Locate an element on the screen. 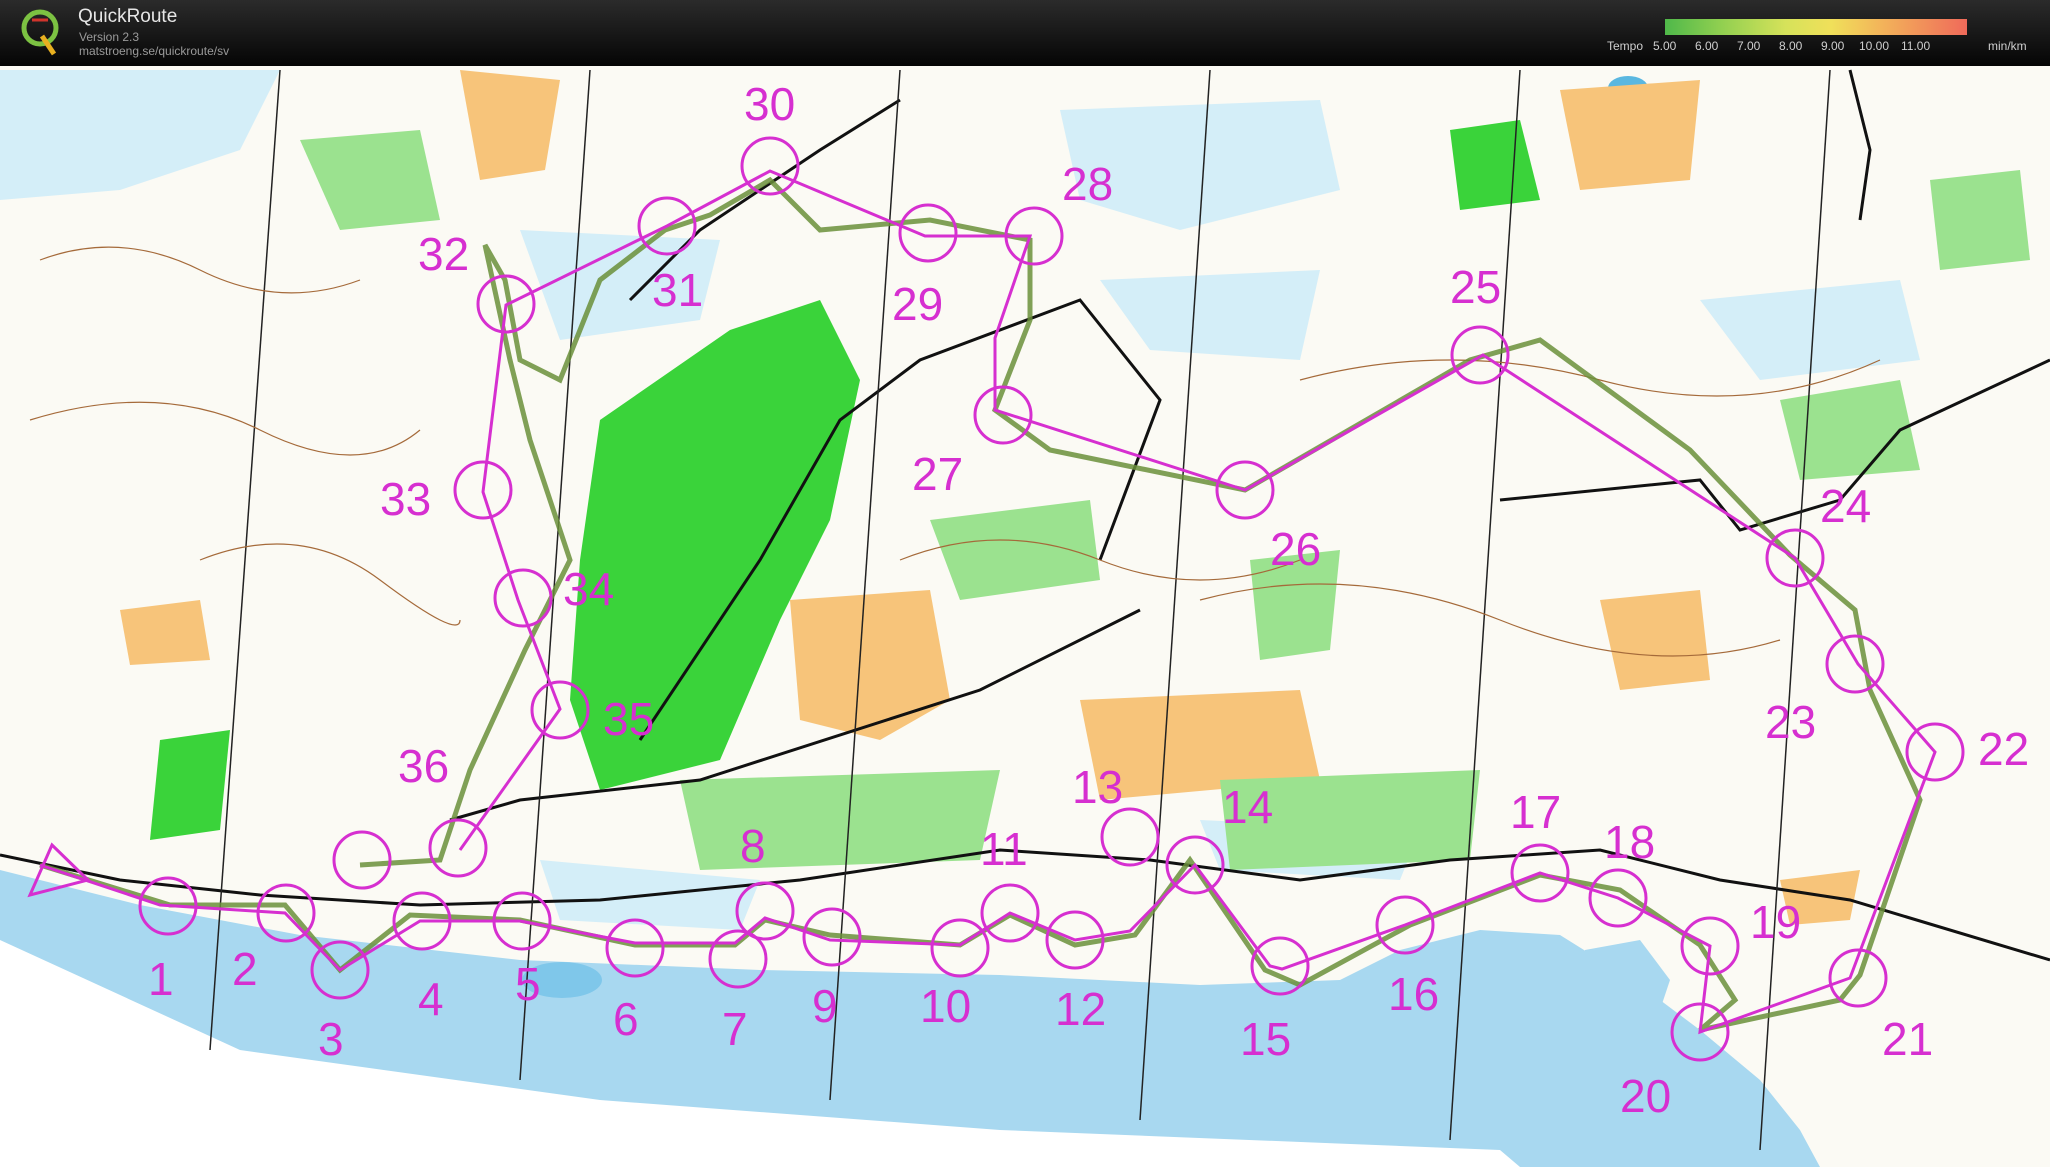  app-url: matstroeng.se/quickroute/sv is located at coordinates (154, 51).